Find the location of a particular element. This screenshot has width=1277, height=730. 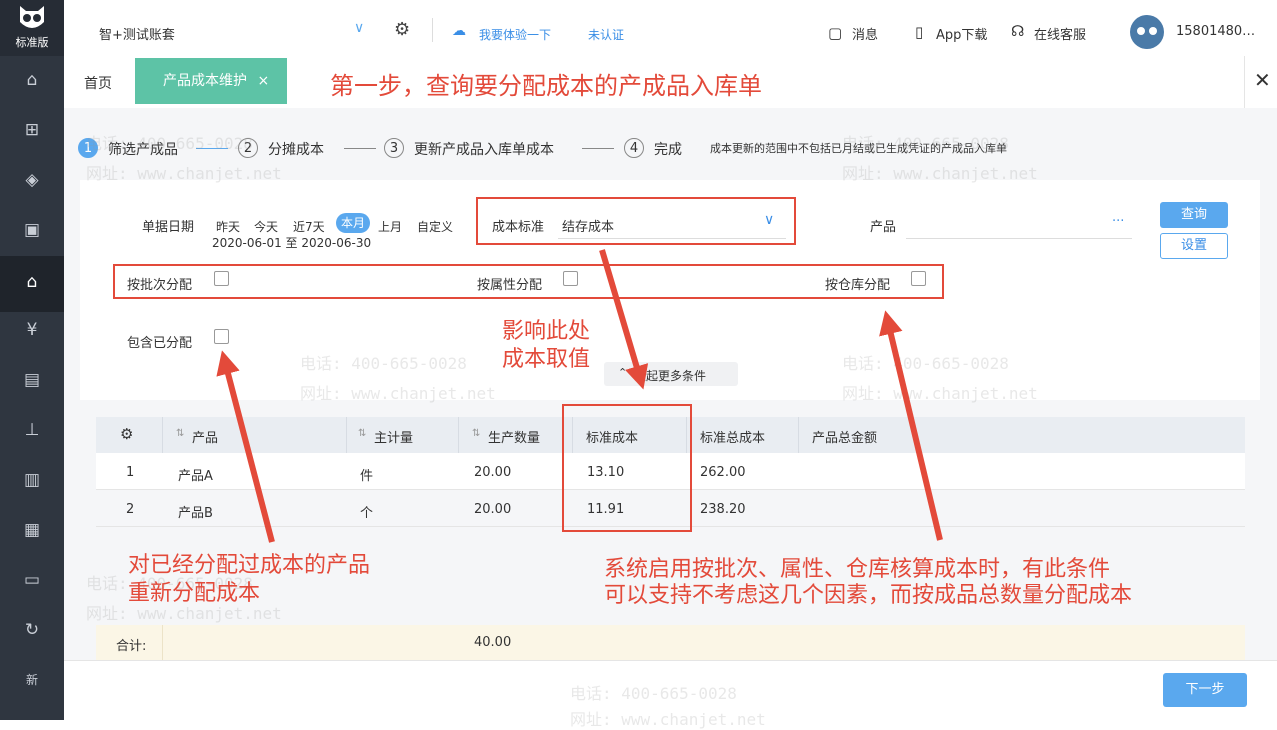

annotation-system-line2: 可以支持不考虑这几个因素，而按成品总数量分配成本 is located at coordinates (868, 595).